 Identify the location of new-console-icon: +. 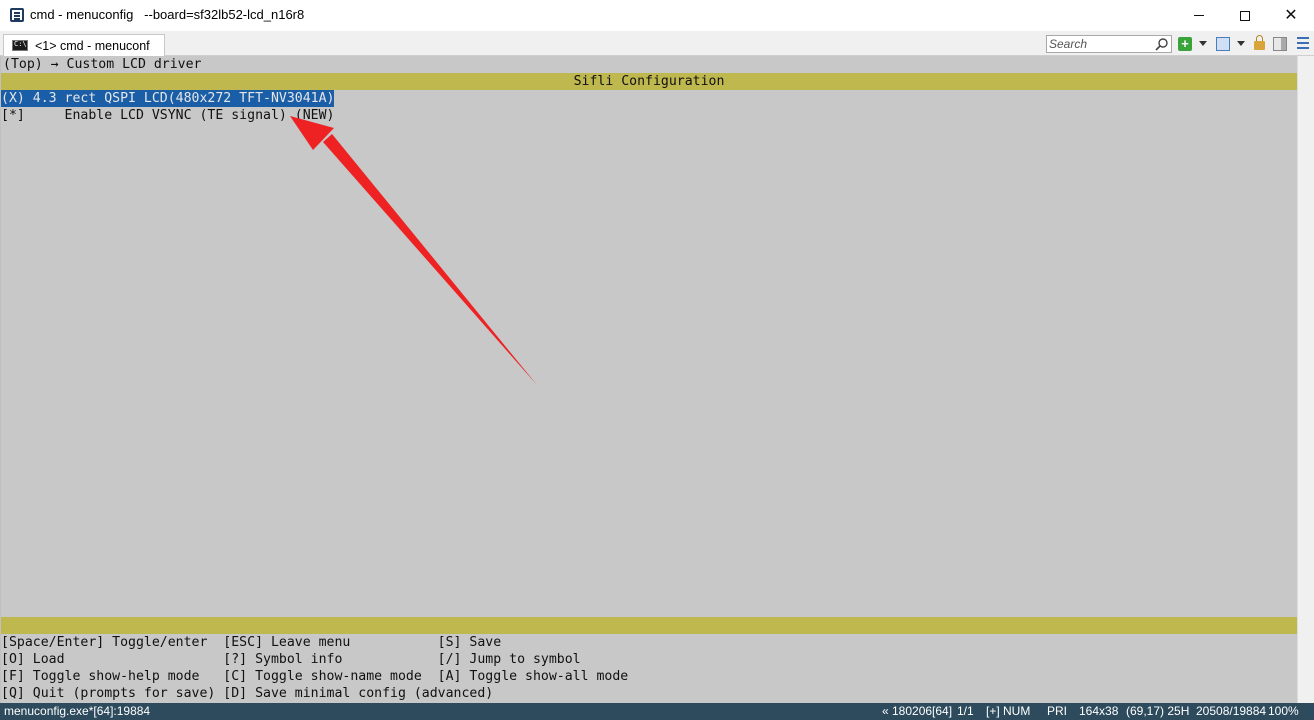
(1185, 44).